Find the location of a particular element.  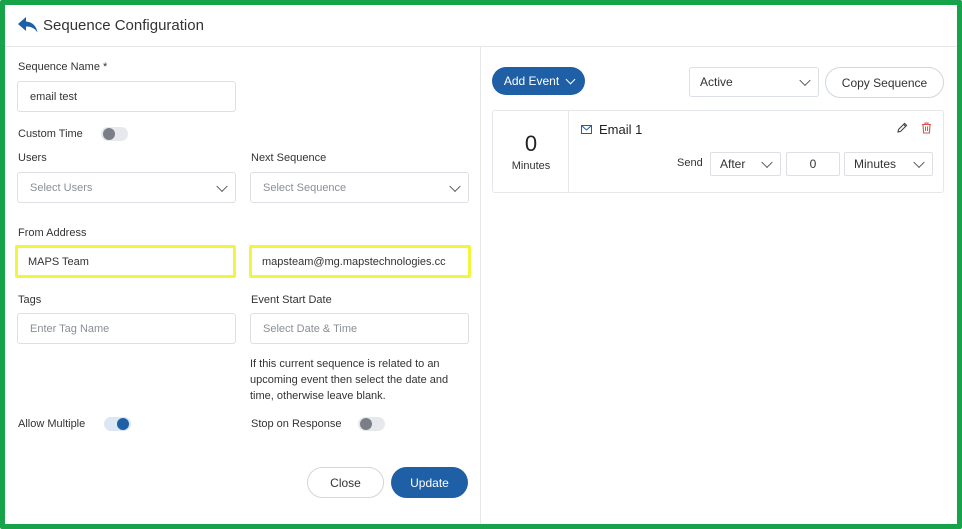

stop-on-response-toggle is located at coordinates (371, 424).